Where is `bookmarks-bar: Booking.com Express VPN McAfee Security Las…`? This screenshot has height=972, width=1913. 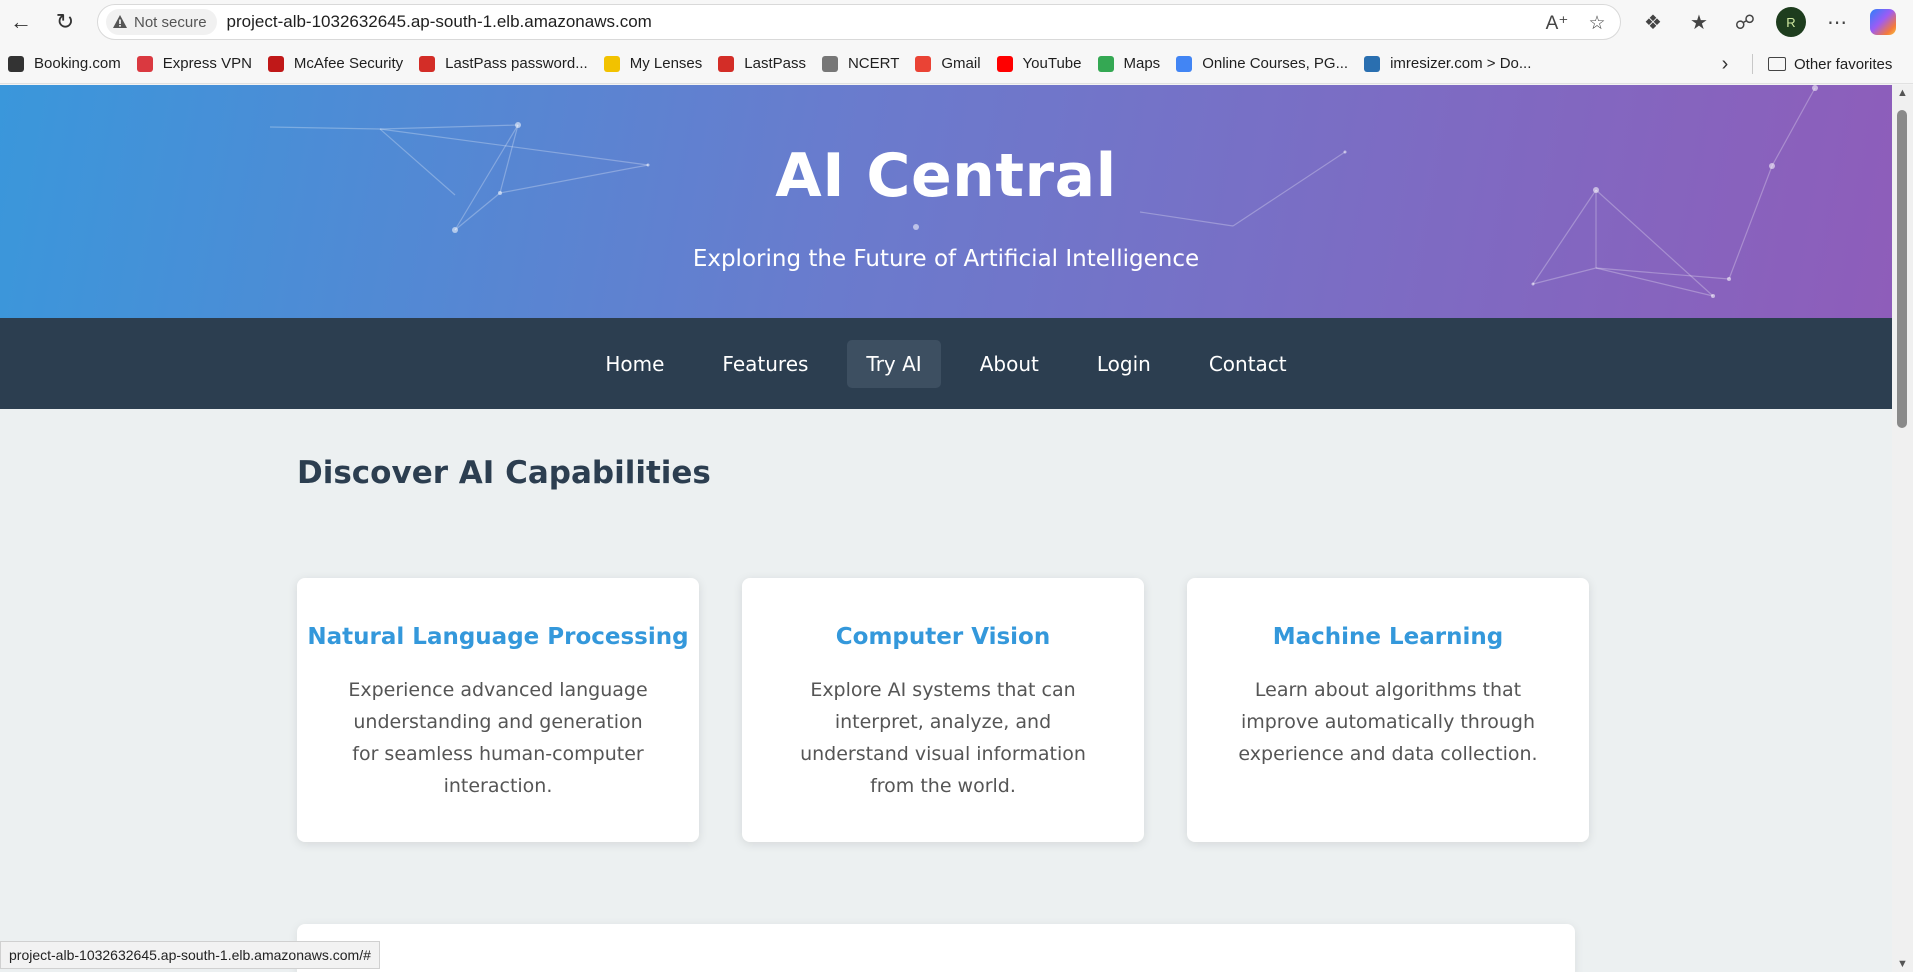
bookmarks-bar: Booking.com Express VPN McAfee Security Las… is located at coordinates (956, 64).